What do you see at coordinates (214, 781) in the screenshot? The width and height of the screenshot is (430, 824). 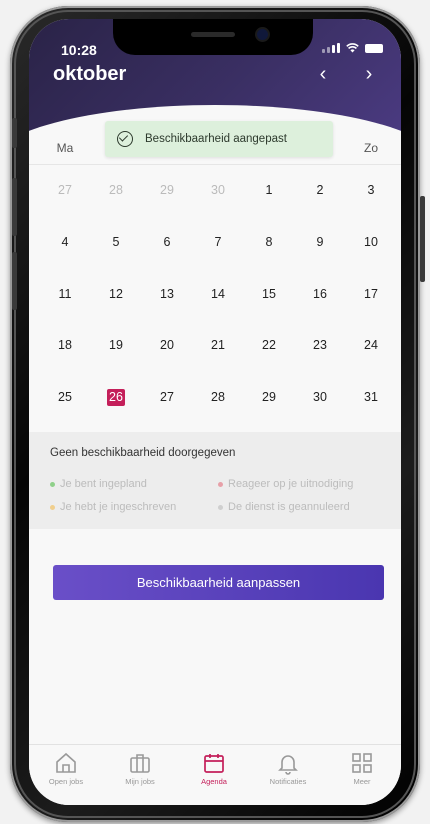 I see `tab-label: Agenda` at bounding box center [214, 781].